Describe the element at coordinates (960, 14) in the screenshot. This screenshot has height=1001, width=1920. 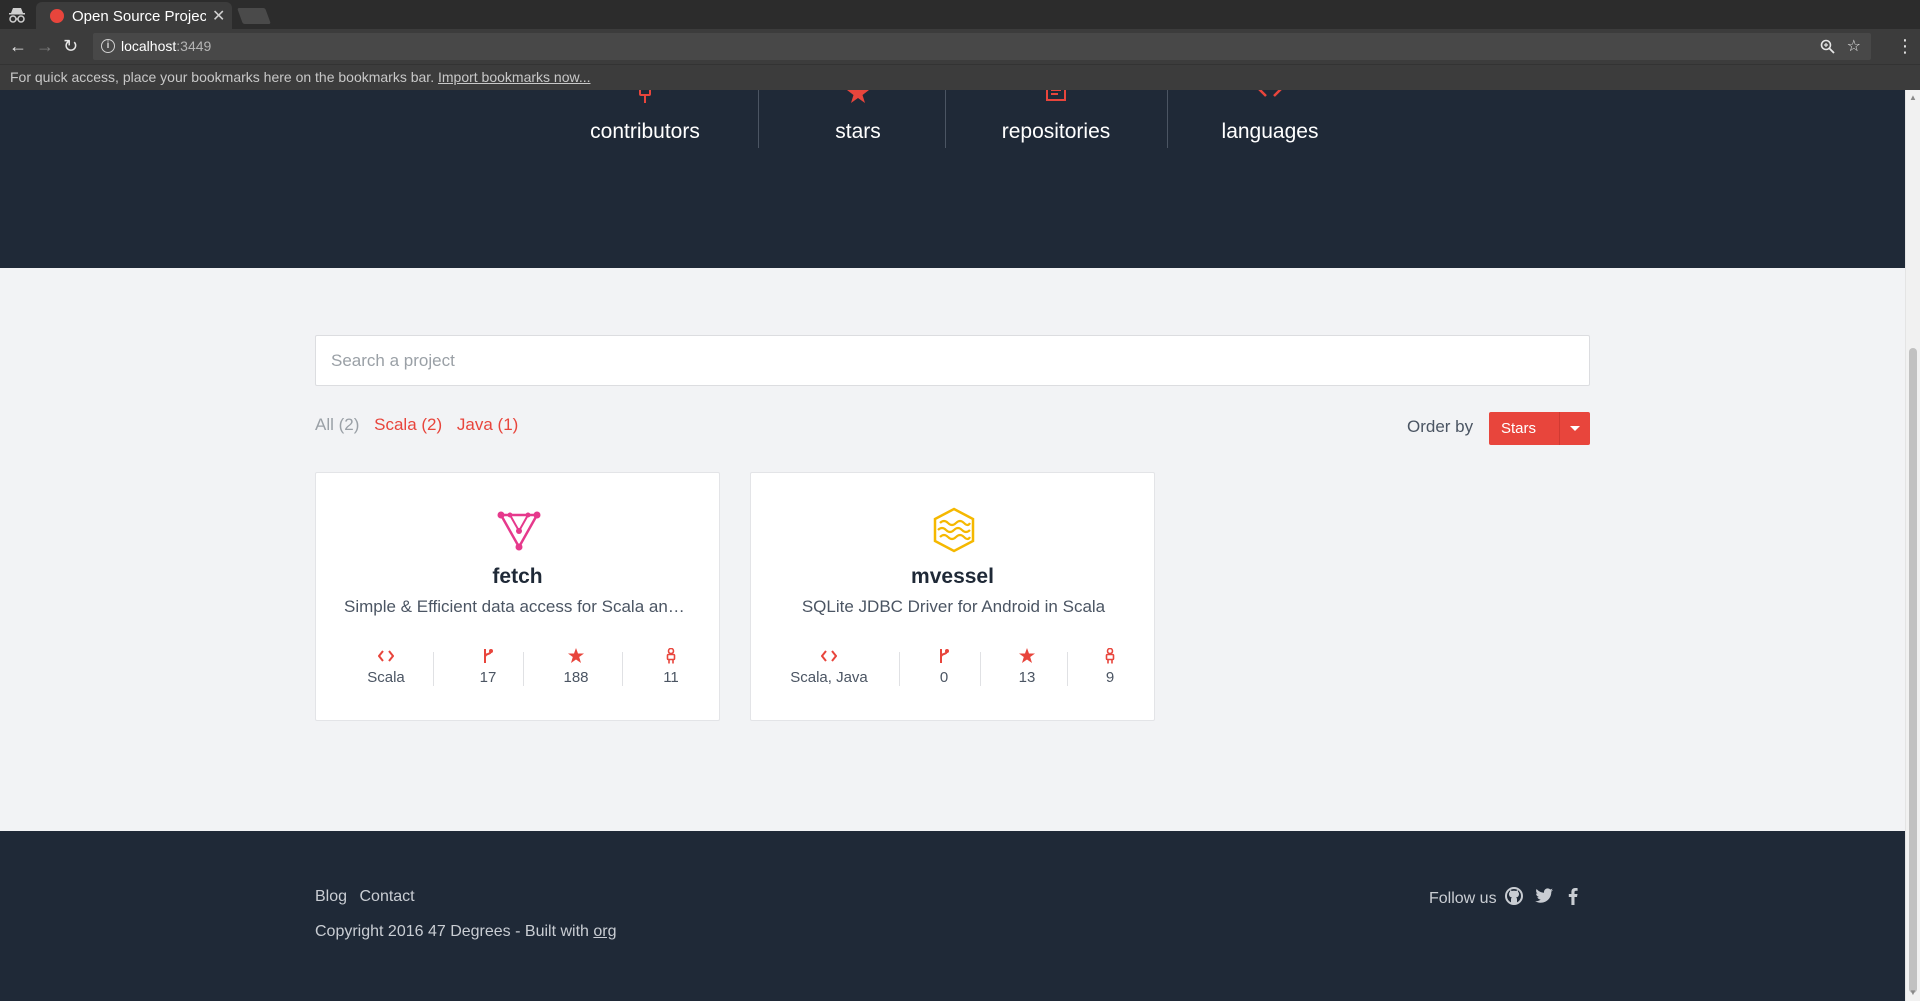
I see `browser-tabstrip: Open Source Projects ✕` at that location.